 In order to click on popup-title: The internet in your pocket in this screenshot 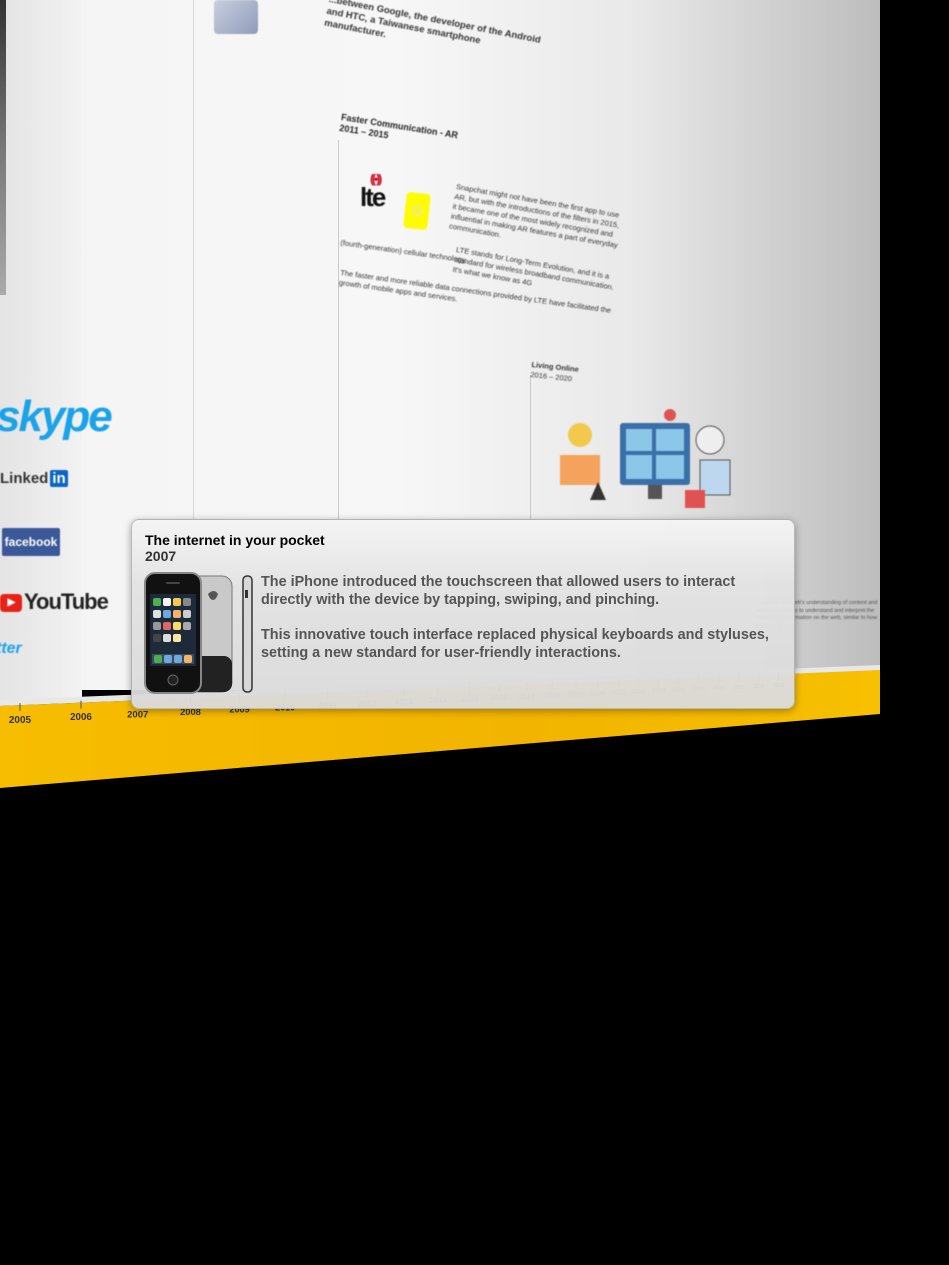, I will do `click(235, 540)`.